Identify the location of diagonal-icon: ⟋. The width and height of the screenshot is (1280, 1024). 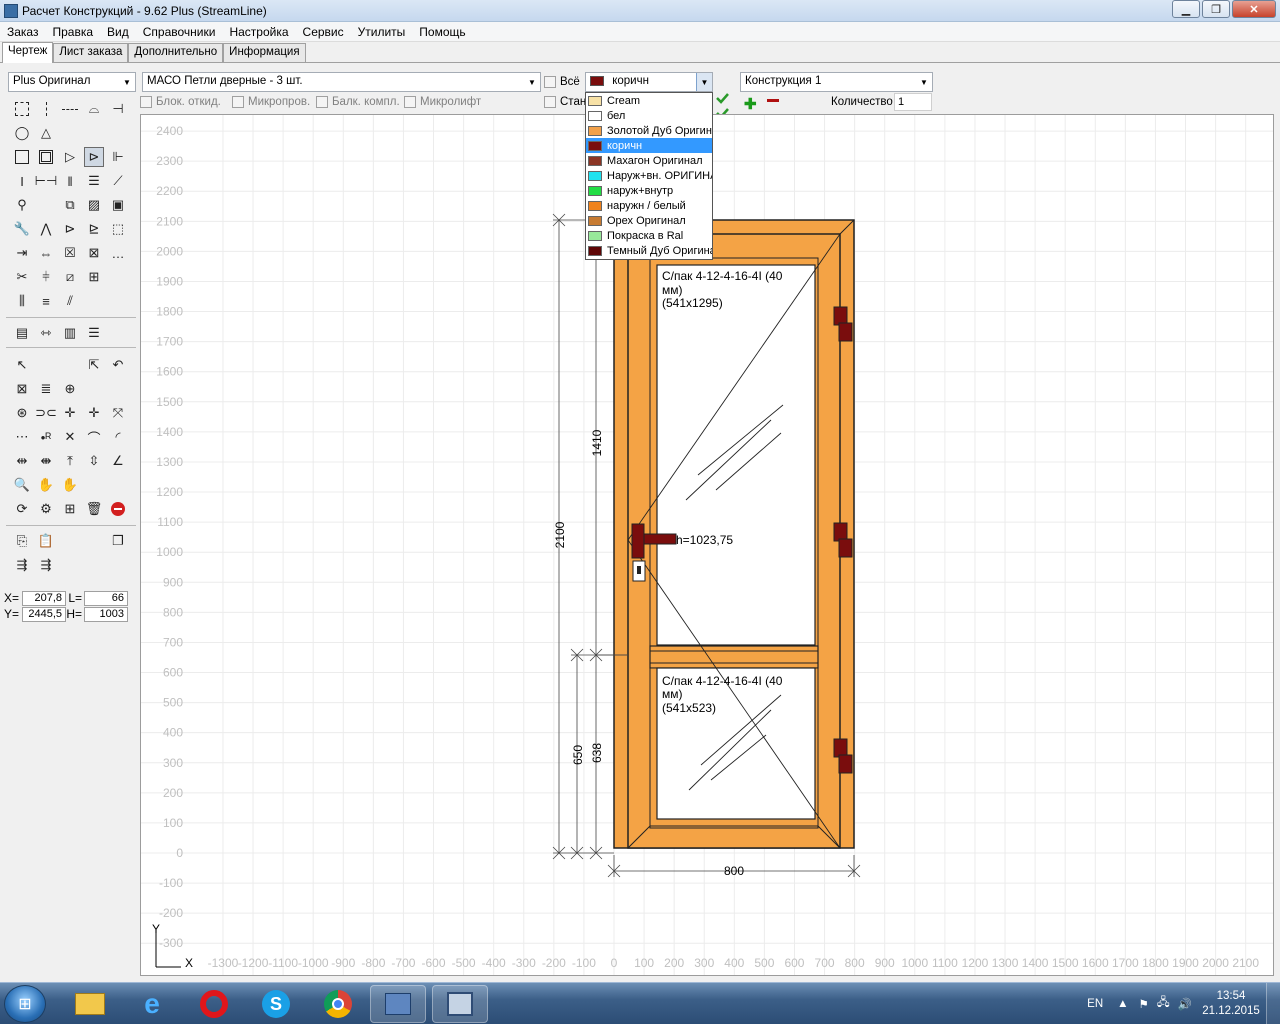
(118, 181).